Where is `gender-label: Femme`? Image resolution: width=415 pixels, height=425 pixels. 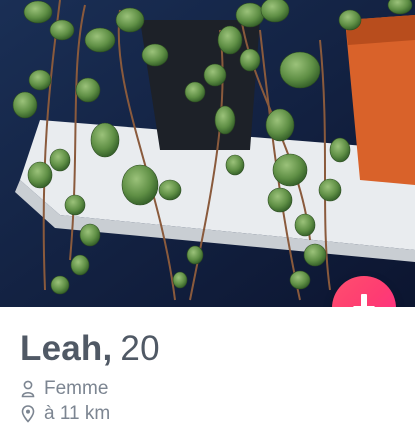 gender-label: Femme is located at coordinates (76, 388).